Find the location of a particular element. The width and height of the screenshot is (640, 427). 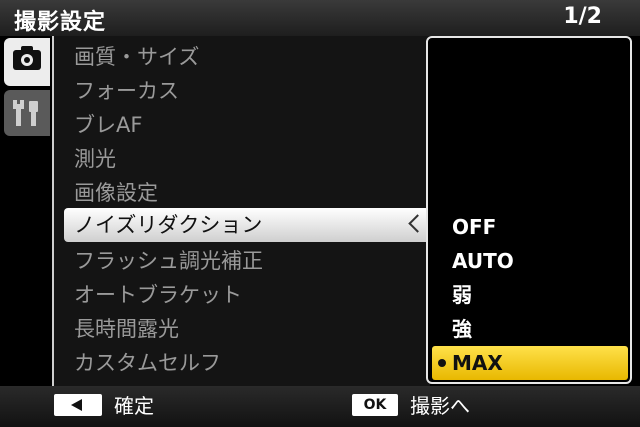

menu-item-long-exposure: 長時間露光 is located at coordinates (126, 329).